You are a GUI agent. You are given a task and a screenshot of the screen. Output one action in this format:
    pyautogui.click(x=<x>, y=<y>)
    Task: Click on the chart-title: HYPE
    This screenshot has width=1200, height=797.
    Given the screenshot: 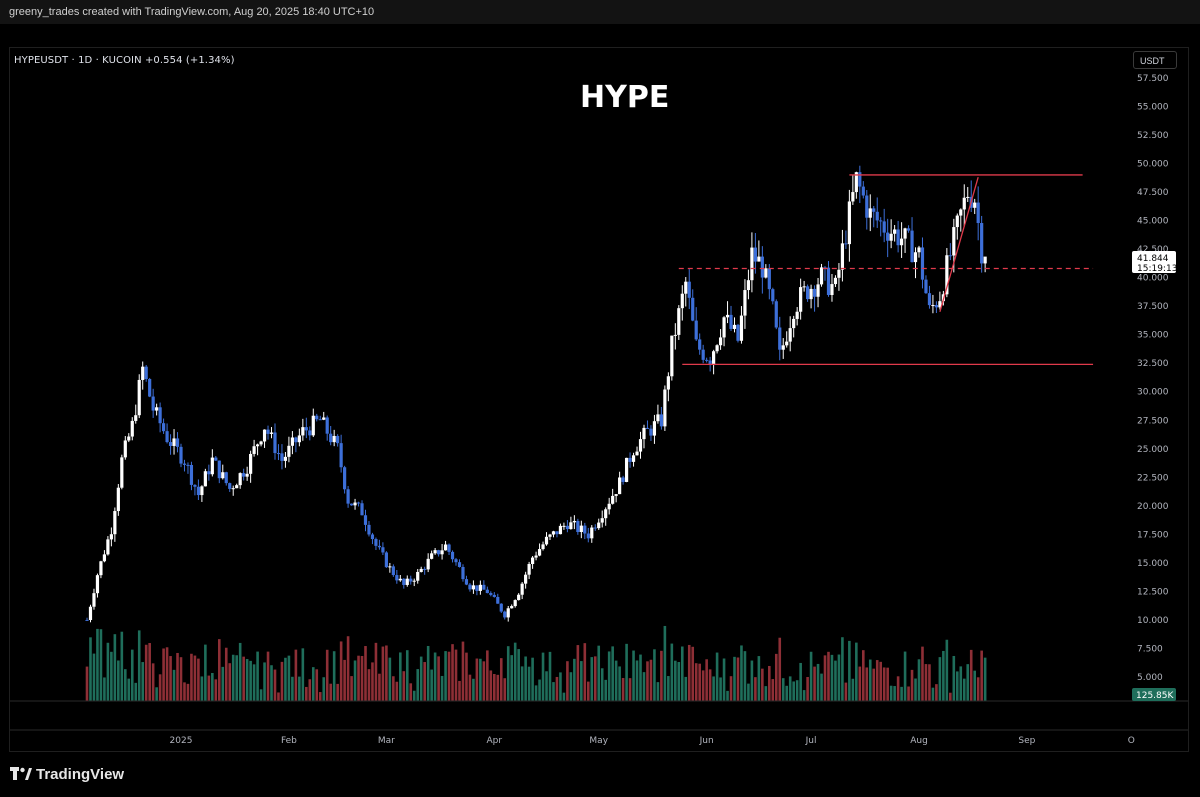 What is the action you would take?
    pyautogui.click(x=625, y=97)
    